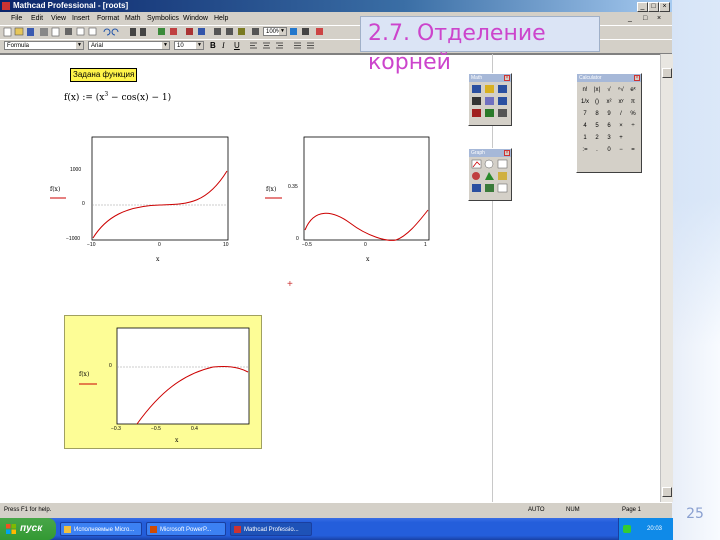  I want to click on chevron-down-icon: ▼, so click(199, 45).